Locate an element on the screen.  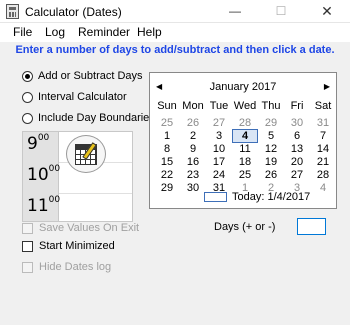
hide-dates-checkbox: Hide Dates log is located at coordinates (66, 267).